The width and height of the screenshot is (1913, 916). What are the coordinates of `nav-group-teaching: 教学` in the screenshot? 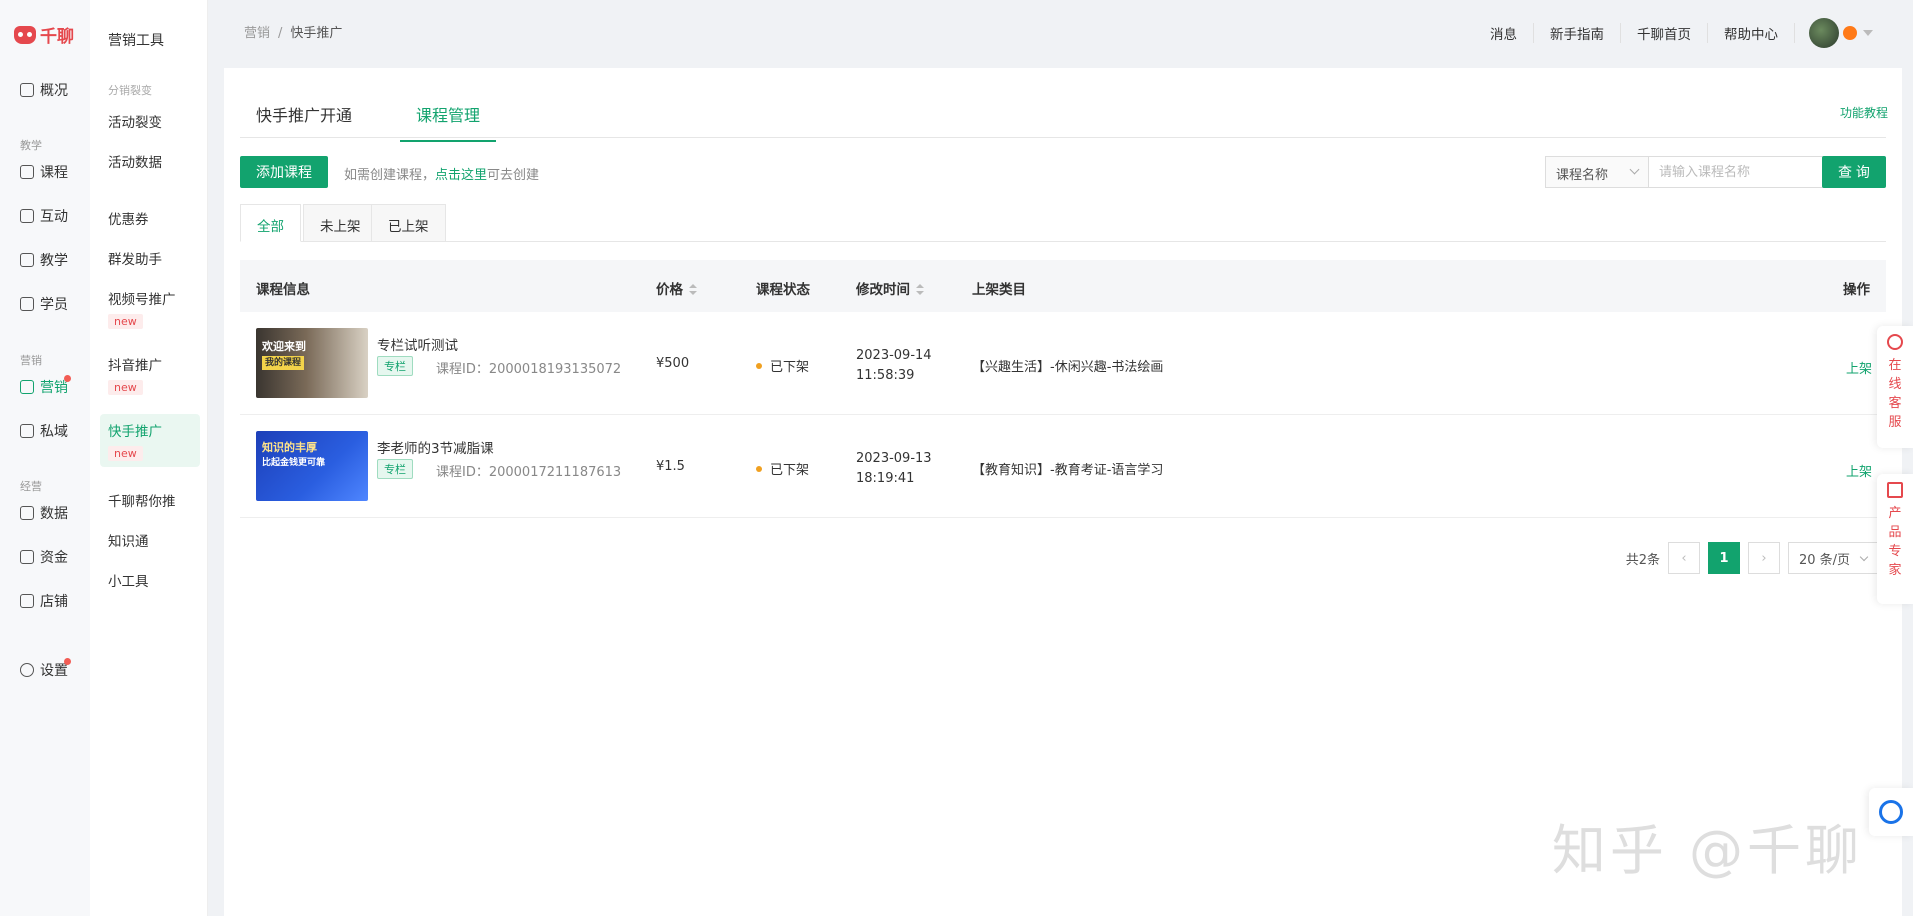 It's located at (31, 145).